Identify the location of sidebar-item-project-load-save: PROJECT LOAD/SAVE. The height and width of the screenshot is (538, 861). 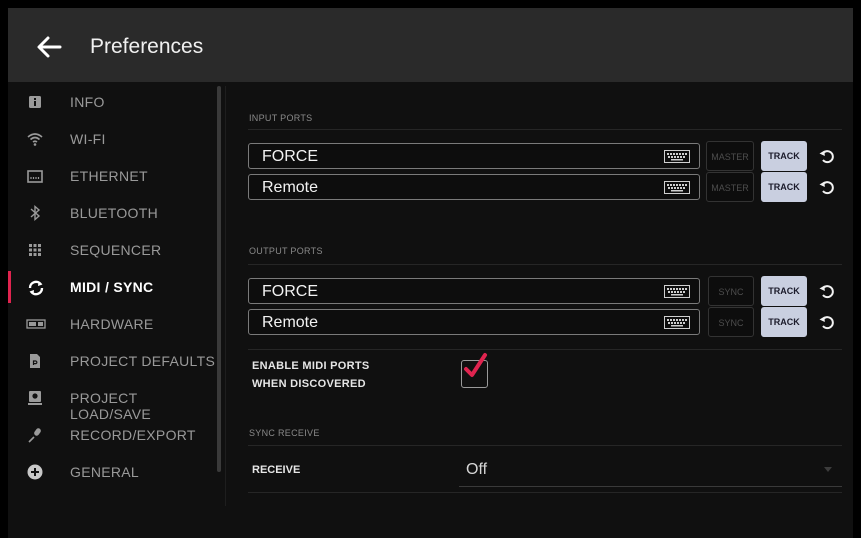
(112, 401).